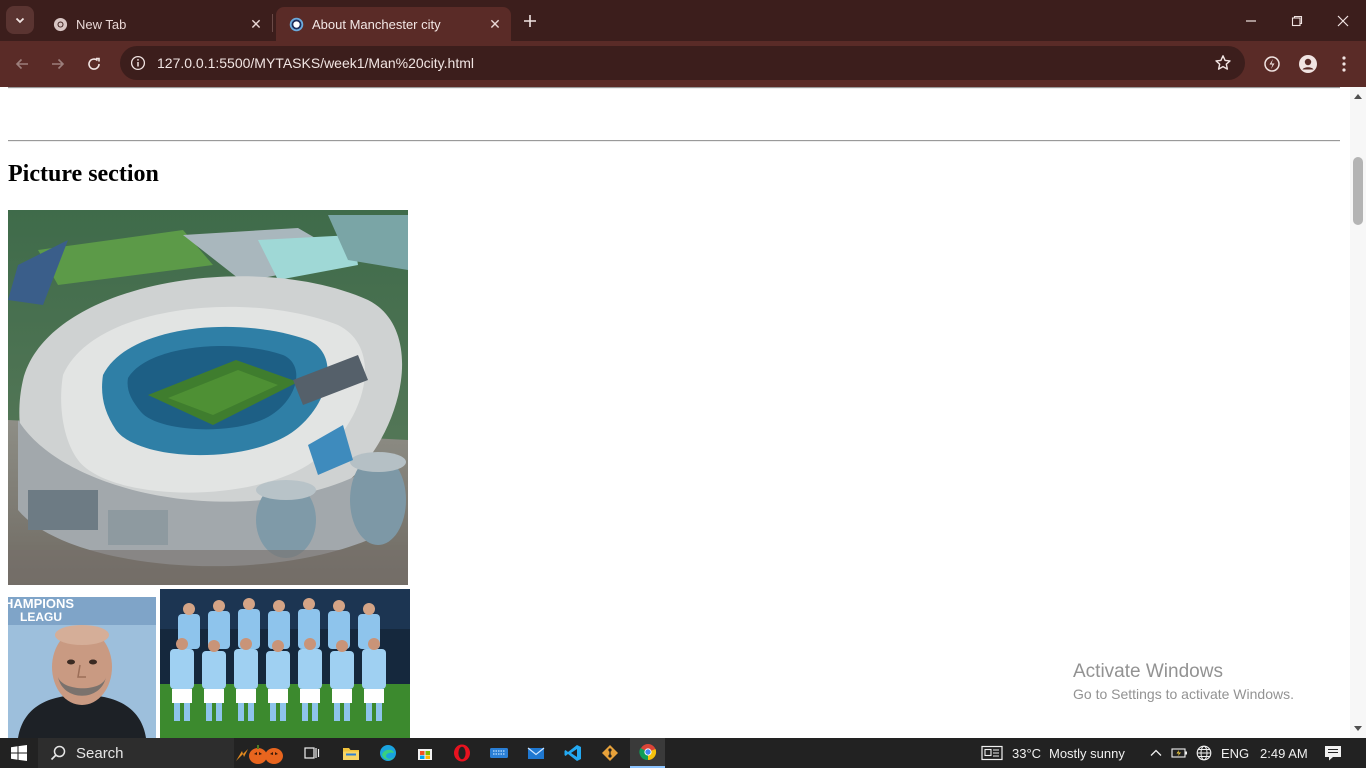 Image resolution: width=1366 pixels, height=768 pixels. I want to click on git-button, so click(610, 753).